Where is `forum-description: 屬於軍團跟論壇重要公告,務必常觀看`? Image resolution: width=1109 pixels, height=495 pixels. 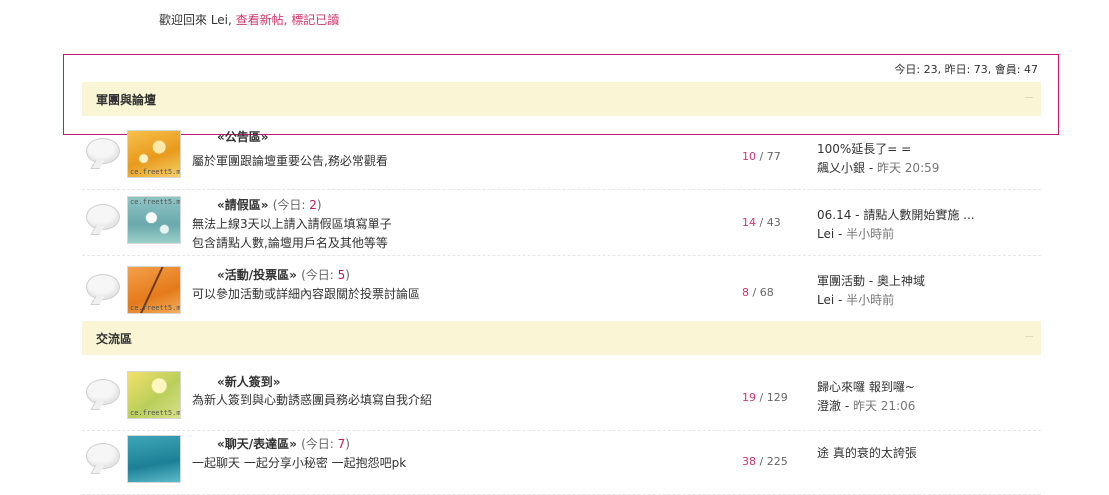
forum-description: 屬於軍團跟論壇重要公告,務必常觀看 is located at coordinates (290, 161).